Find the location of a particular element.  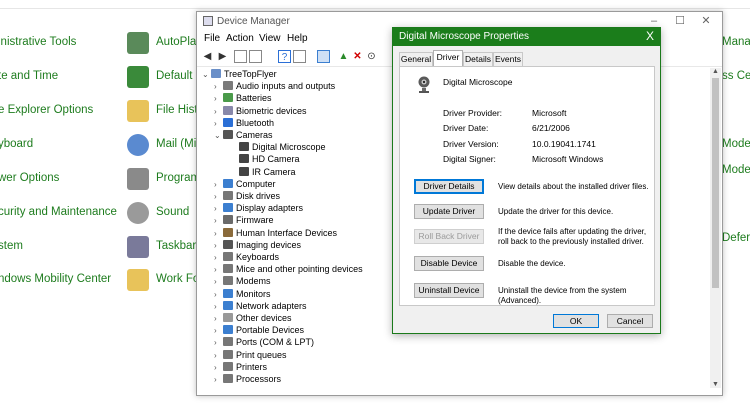

cancel-button: Cancel is located at coordinates (630, 321).